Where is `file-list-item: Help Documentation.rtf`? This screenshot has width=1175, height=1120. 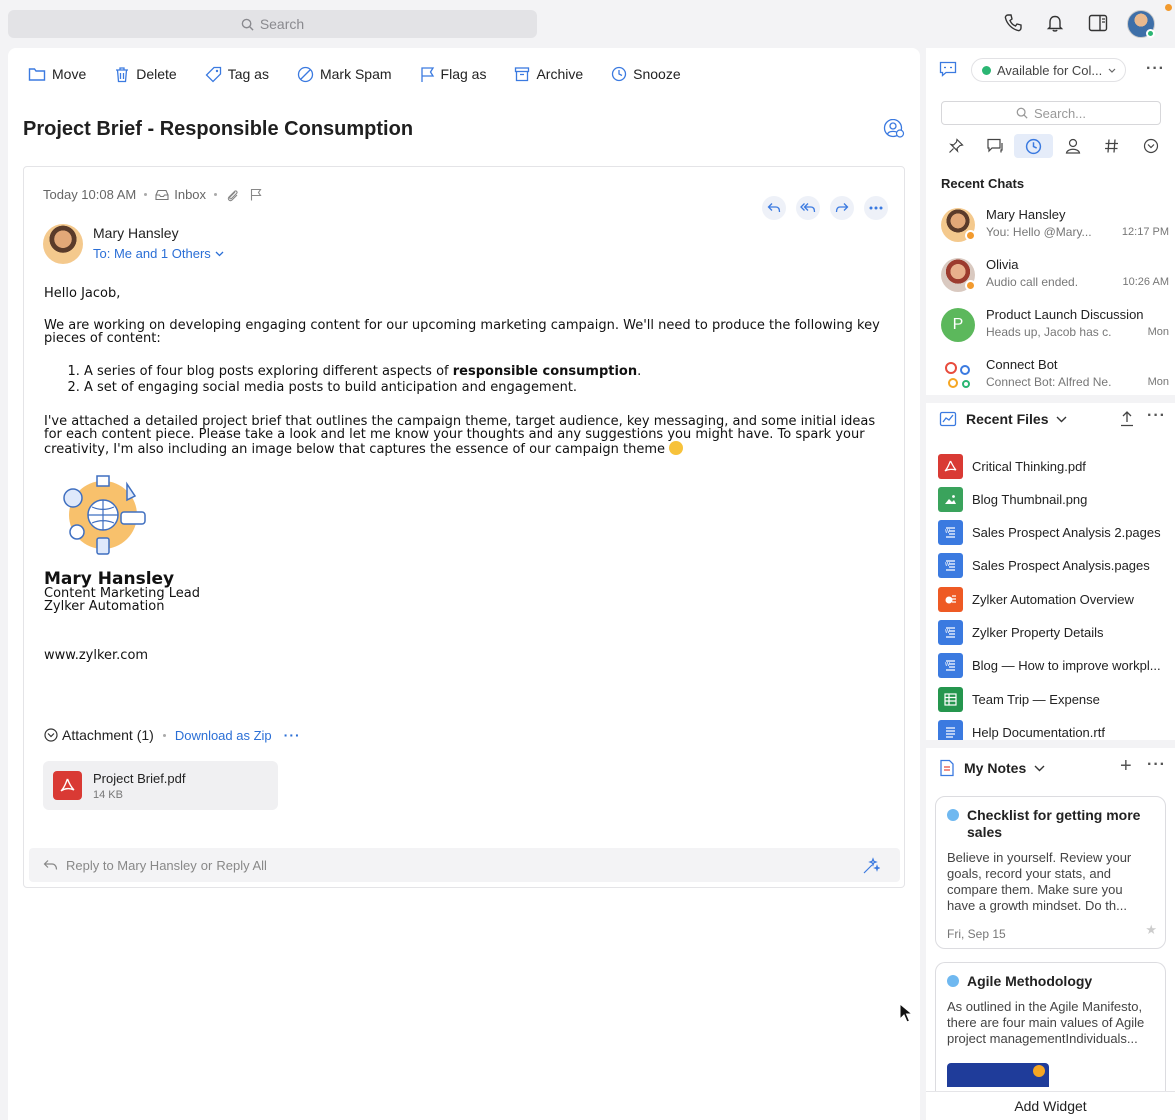 file-list-item: Help Documentation.rtf is located at coordinates (1056, 729).